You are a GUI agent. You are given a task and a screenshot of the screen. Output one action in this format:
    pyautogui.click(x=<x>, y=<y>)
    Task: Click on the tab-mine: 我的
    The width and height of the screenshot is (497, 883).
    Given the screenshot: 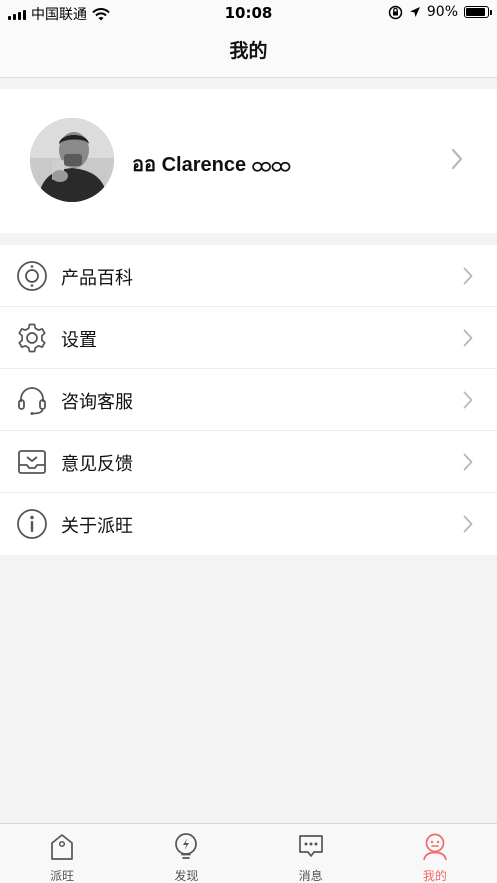 What is the action you would take?
    pyautogui.click(x=435, y=853)
    